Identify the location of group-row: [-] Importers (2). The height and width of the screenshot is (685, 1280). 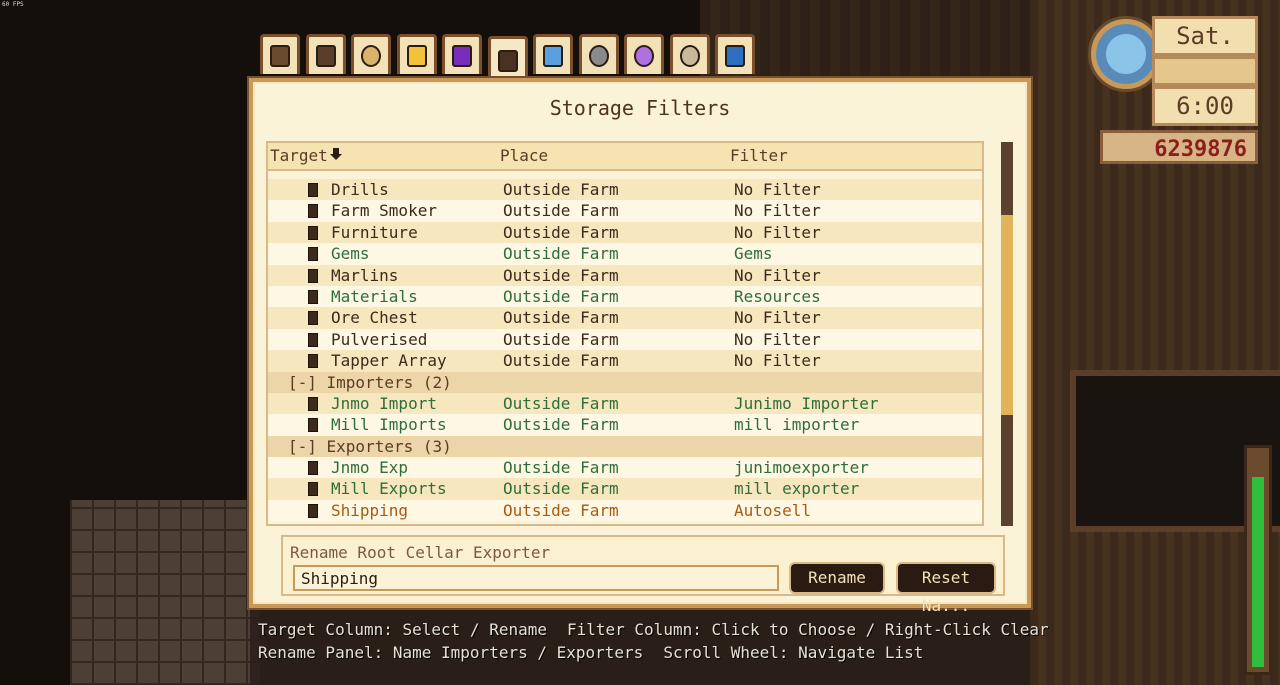
(625, 382).